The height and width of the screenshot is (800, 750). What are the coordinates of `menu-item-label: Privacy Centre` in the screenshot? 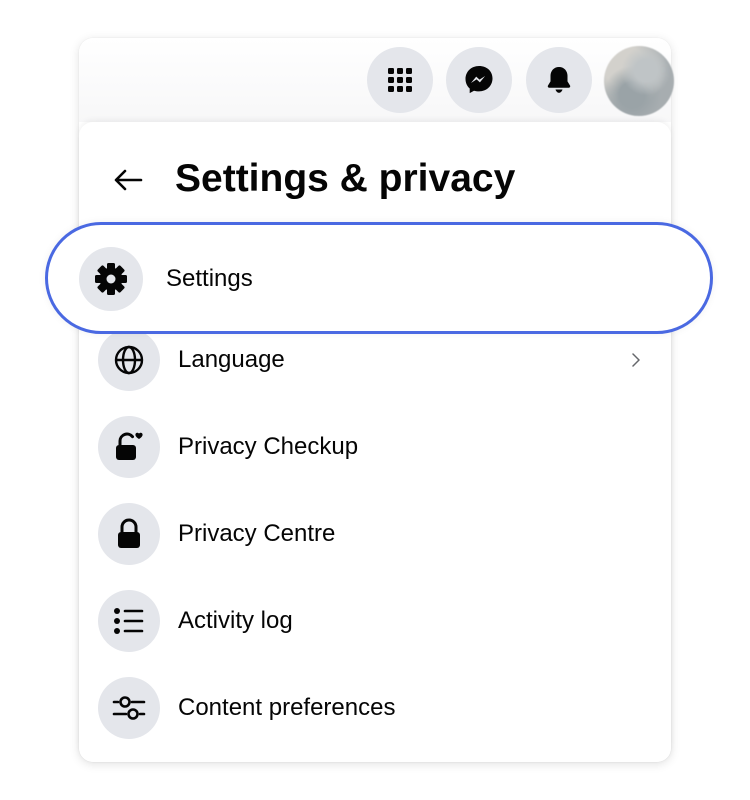 It's located at (257, 533).